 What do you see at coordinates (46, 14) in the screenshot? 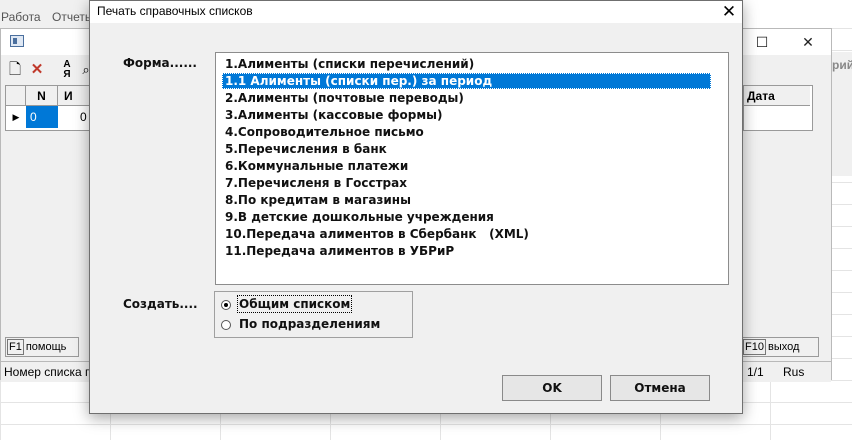
I see `background-menubar: Работа Отчеты` at bounding box center [46, 14].